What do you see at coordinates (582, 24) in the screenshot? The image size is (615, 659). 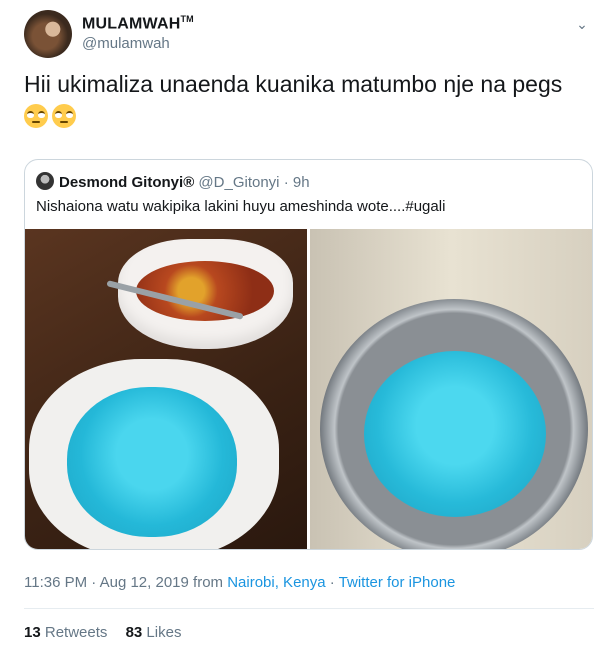 I see `chevron-down-icon: ⌄` at bounding box center [582, 24].